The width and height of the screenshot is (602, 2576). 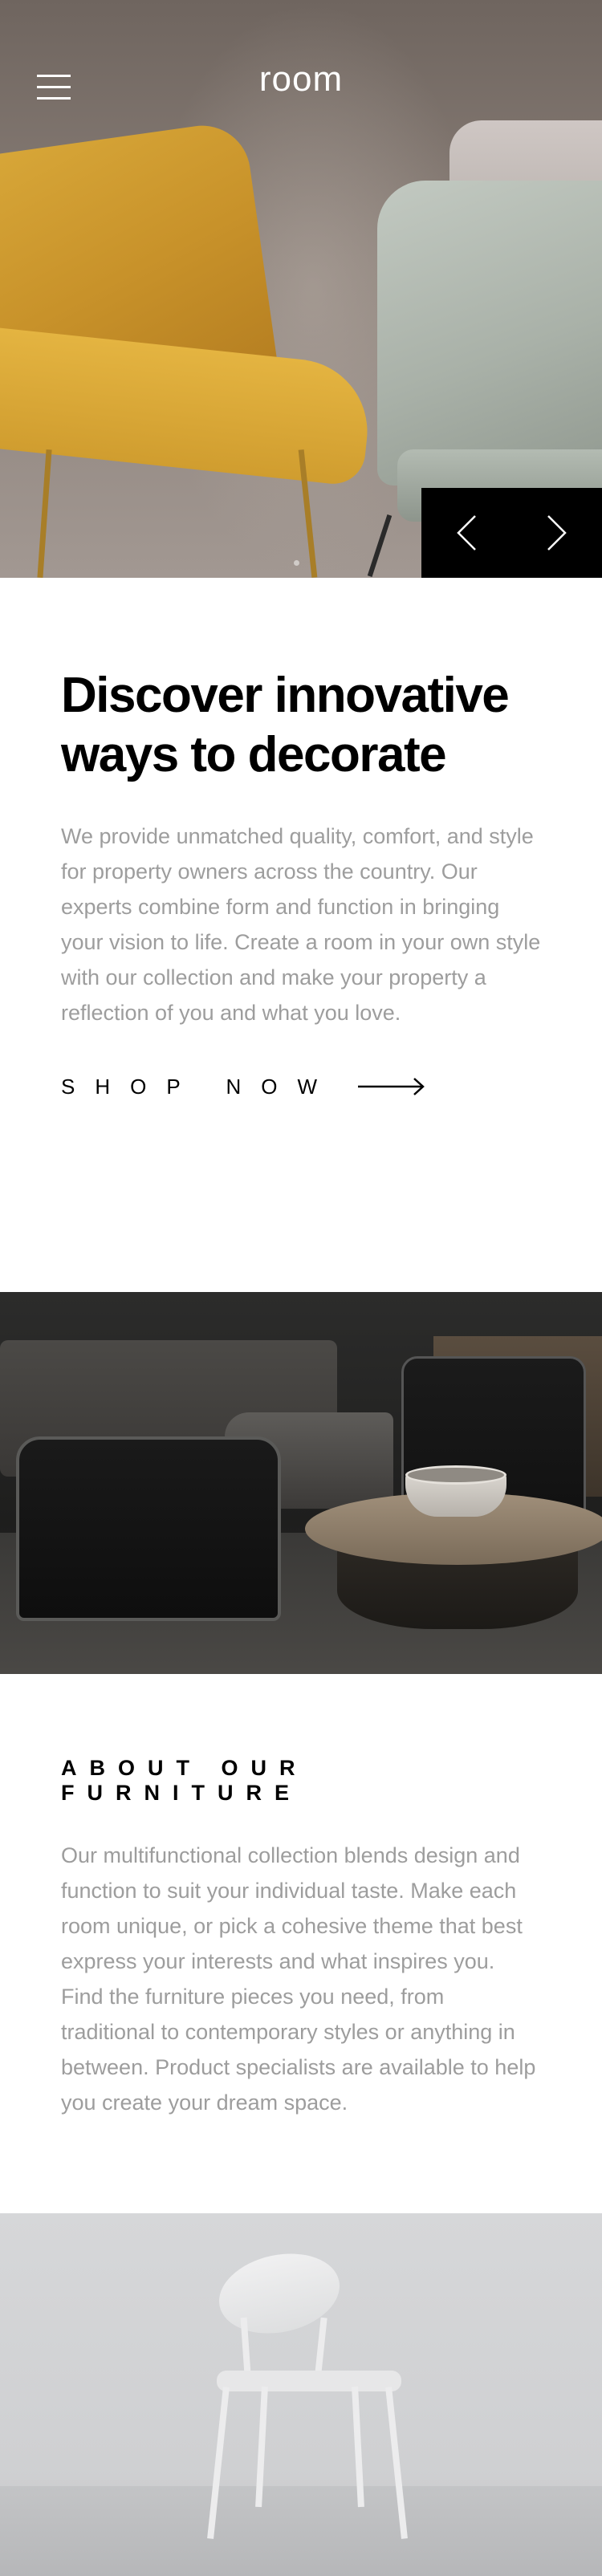 What do you see at coordinates (301, 2395) in the screenshot?
I see `white-chair-image` at bounding box center [301, 2395].